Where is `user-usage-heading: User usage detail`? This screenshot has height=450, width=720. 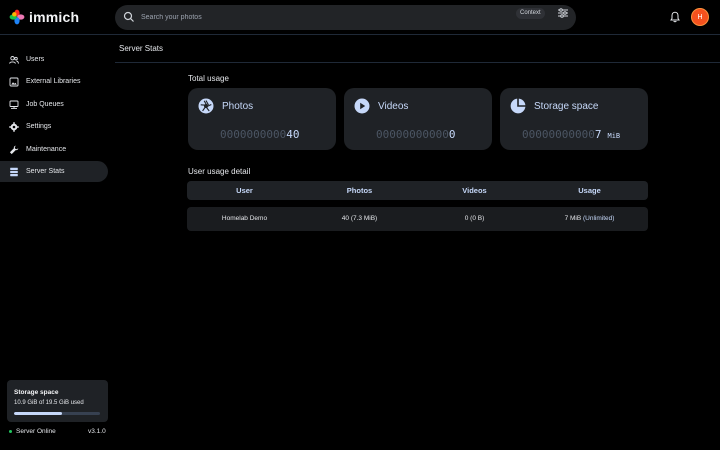 user-usage-heading: User usage detail is located at coordinates (219, 171).